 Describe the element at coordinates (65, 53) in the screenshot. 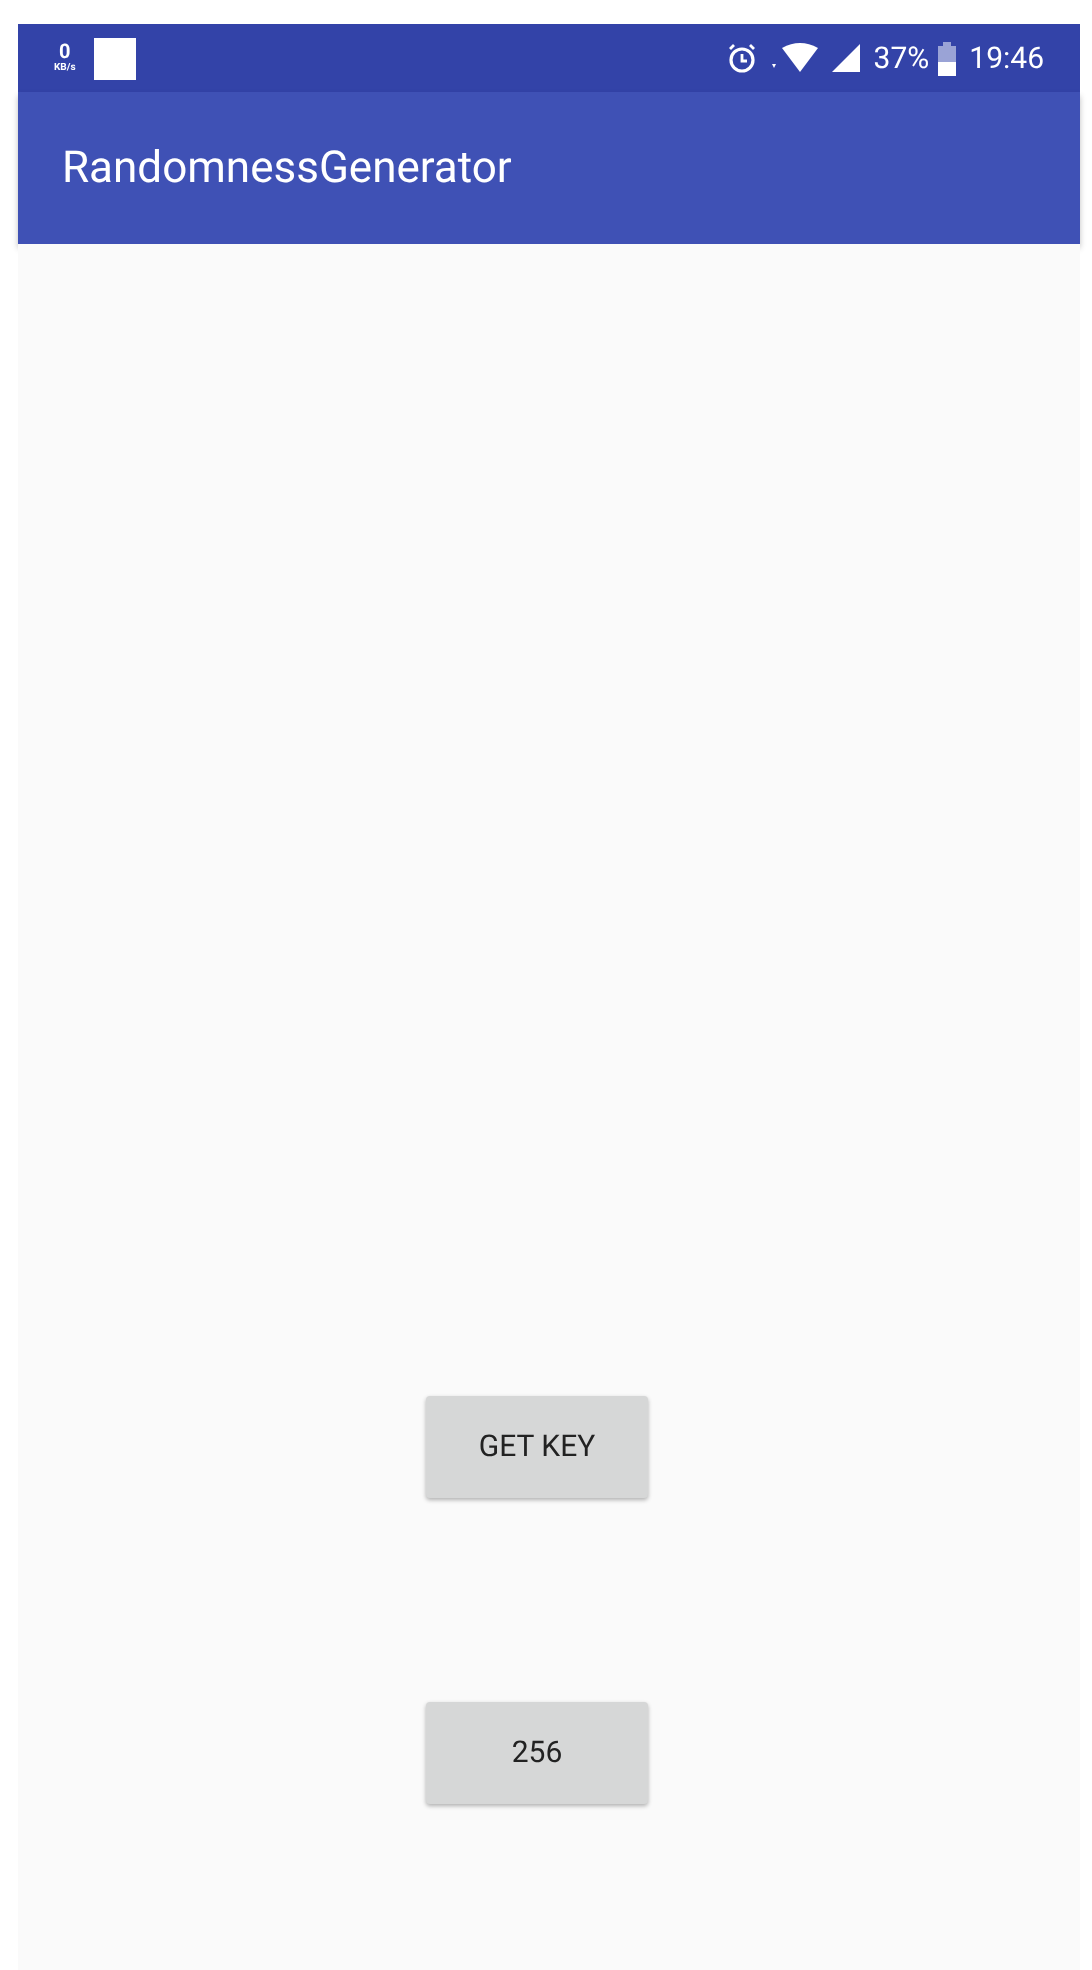

I see `speed-value: 0` at that location.